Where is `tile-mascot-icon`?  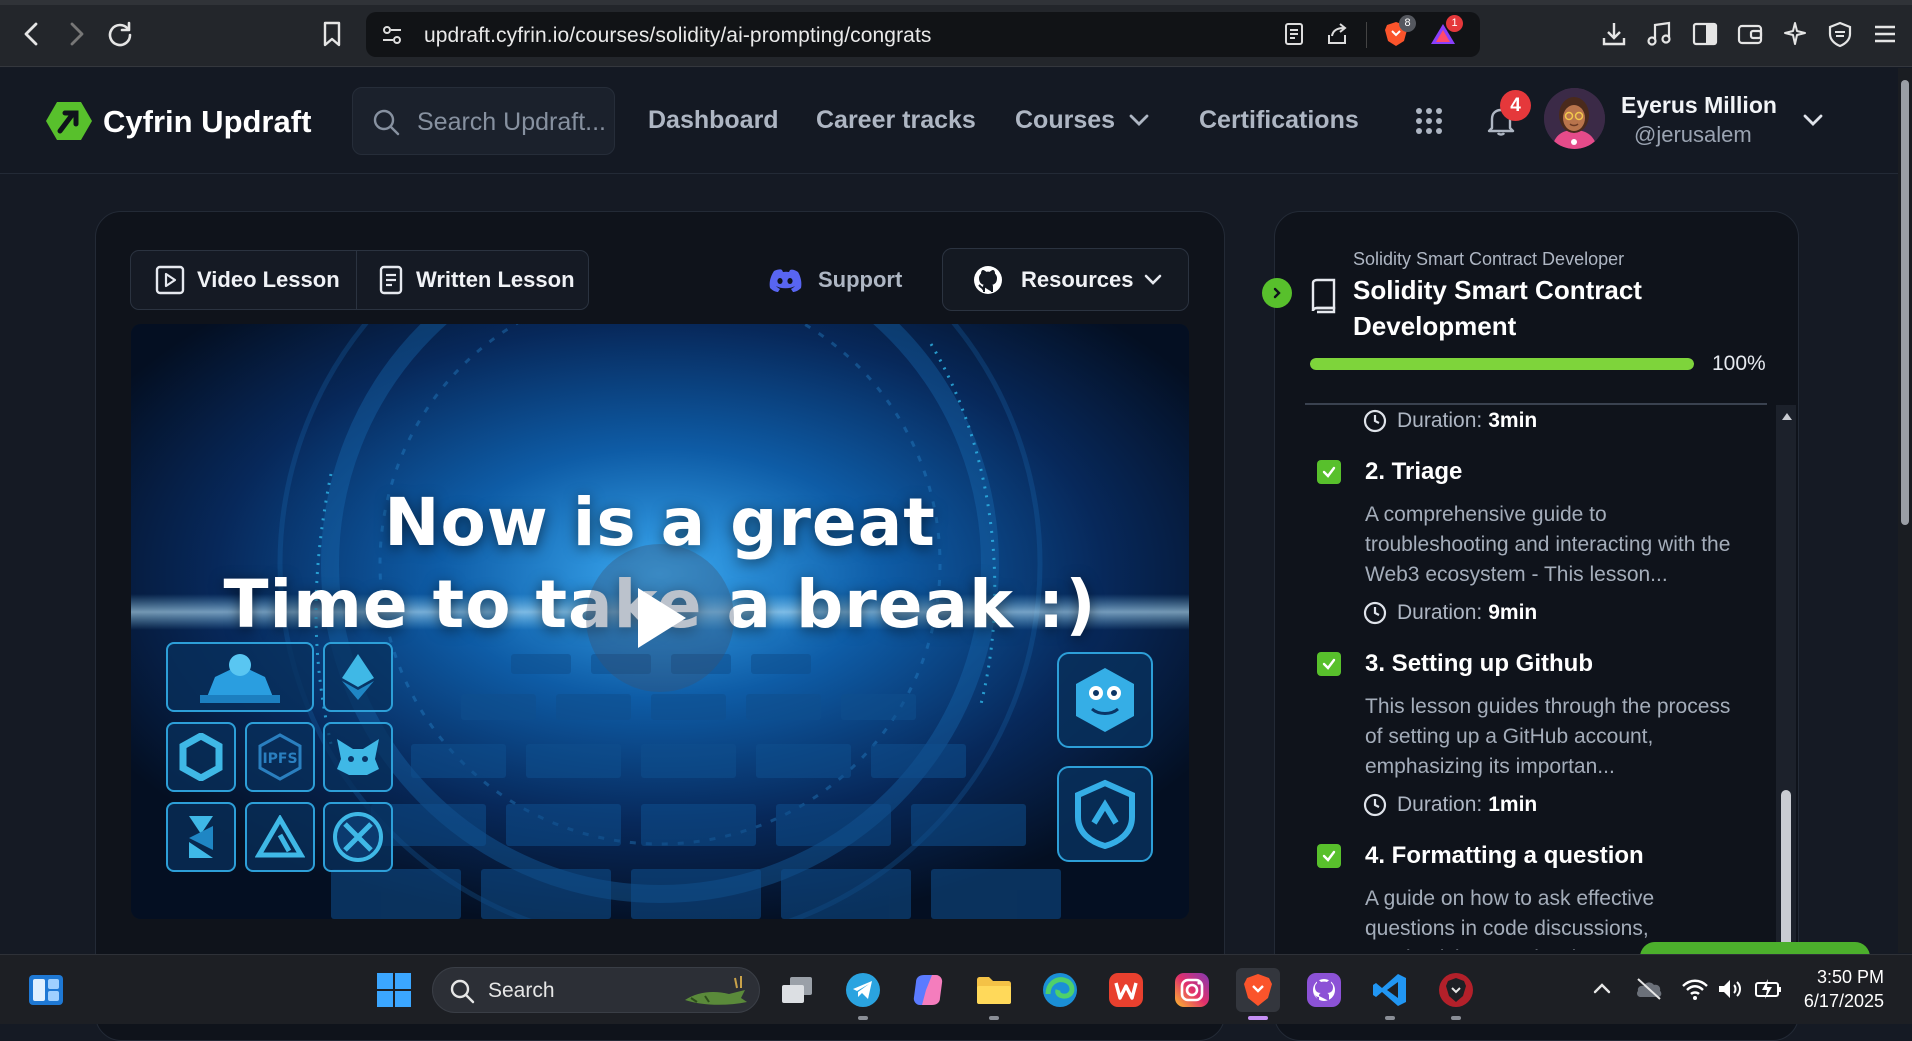 tile-mascot-icon is located at coordinates (240, 677).